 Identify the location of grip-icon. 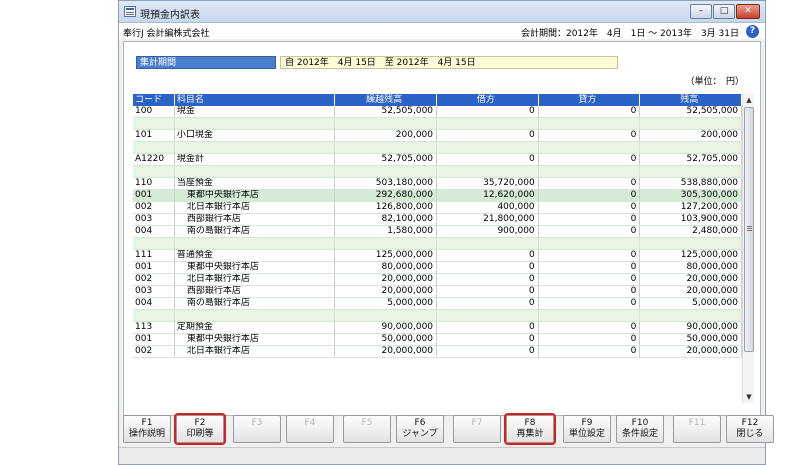
(749, 226).